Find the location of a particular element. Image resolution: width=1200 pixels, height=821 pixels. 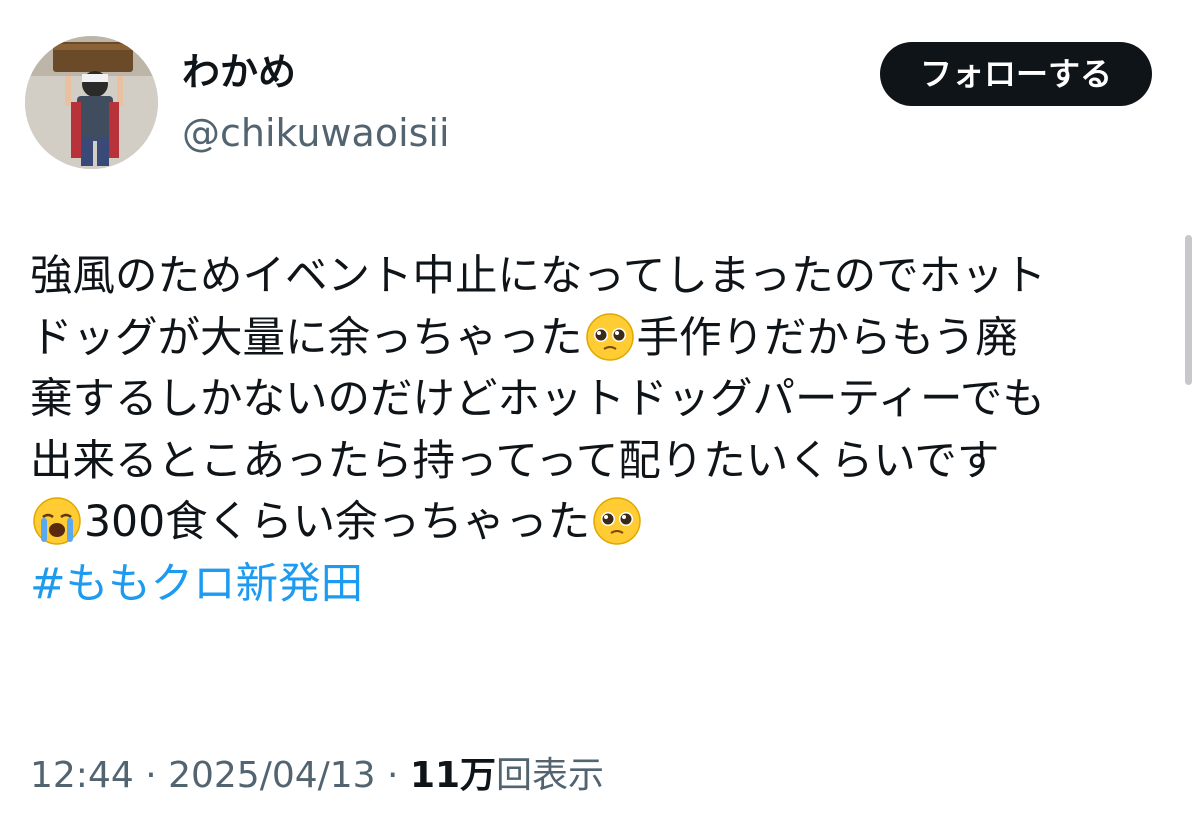

loudly-crying-face-icon is located at coordinates (57, 521).